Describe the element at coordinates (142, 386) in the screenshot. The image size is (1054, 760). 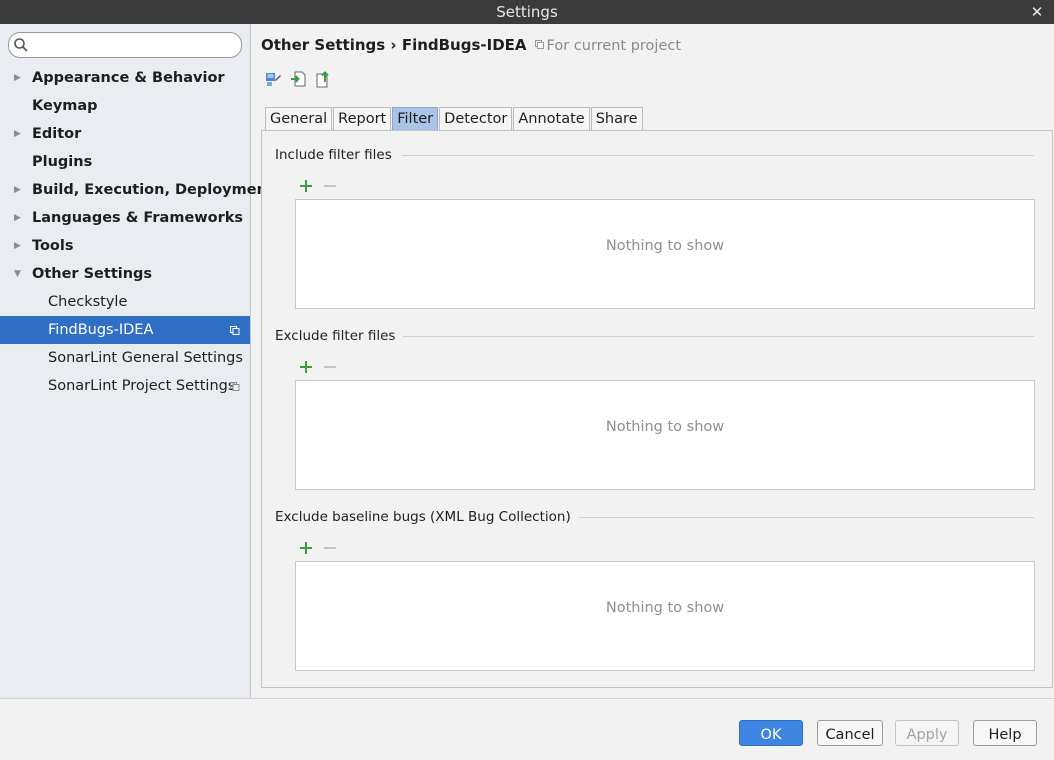
I see `sidebar-item-label: SonarLint Project Settings` at that location.